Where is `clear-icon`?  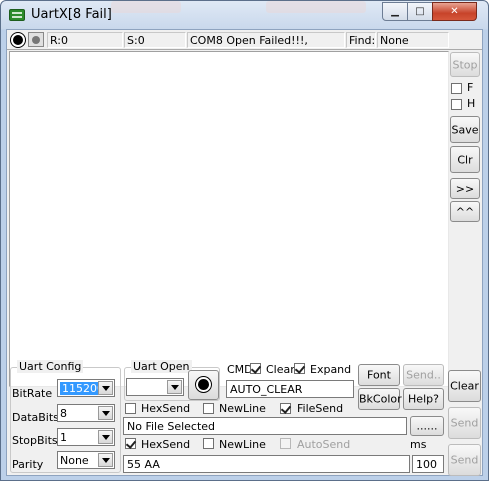 clear-icon is located at coordinates (36, 39).